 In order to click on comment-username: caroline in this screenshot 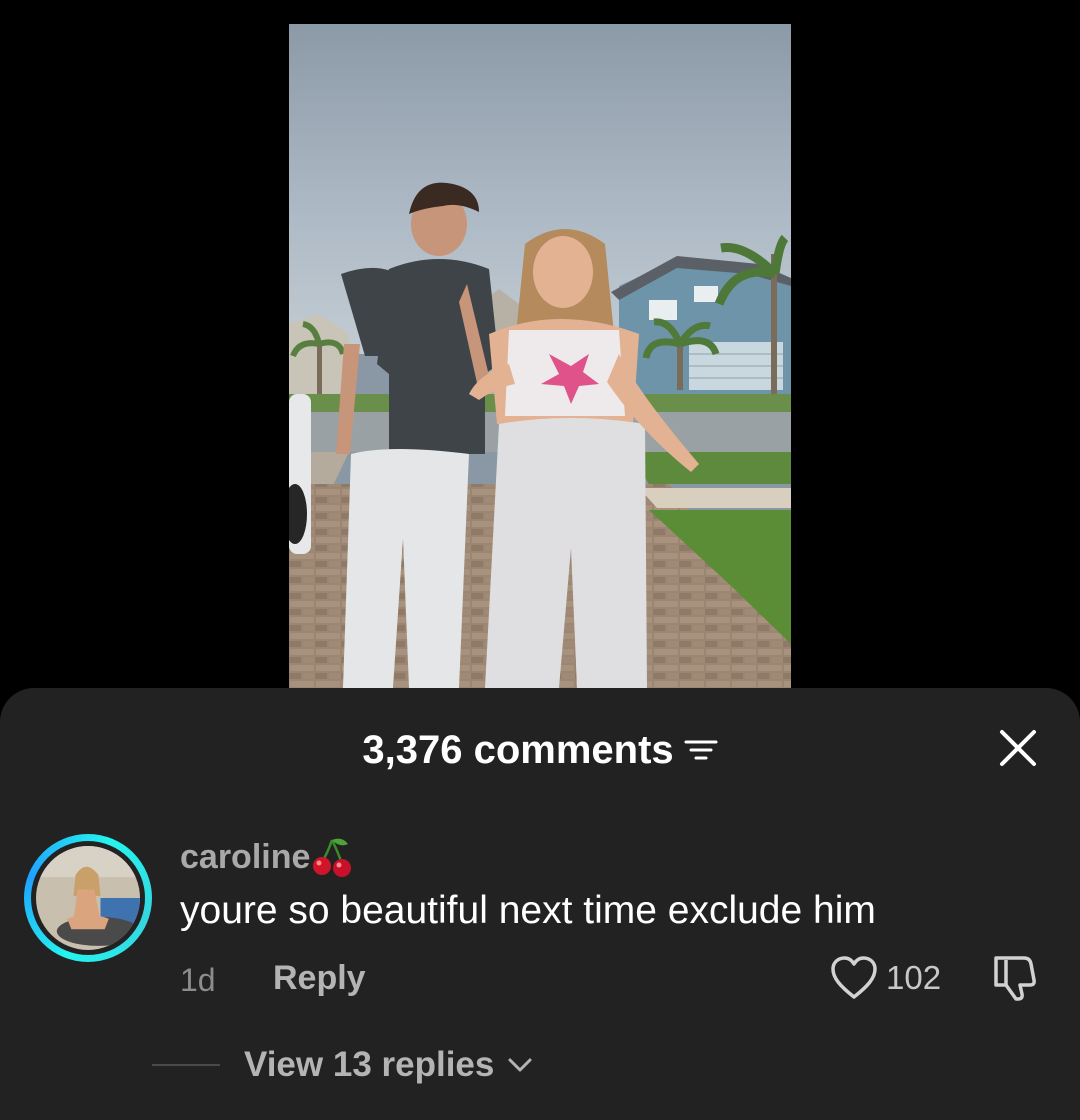, I will do `click(266, 857)`.